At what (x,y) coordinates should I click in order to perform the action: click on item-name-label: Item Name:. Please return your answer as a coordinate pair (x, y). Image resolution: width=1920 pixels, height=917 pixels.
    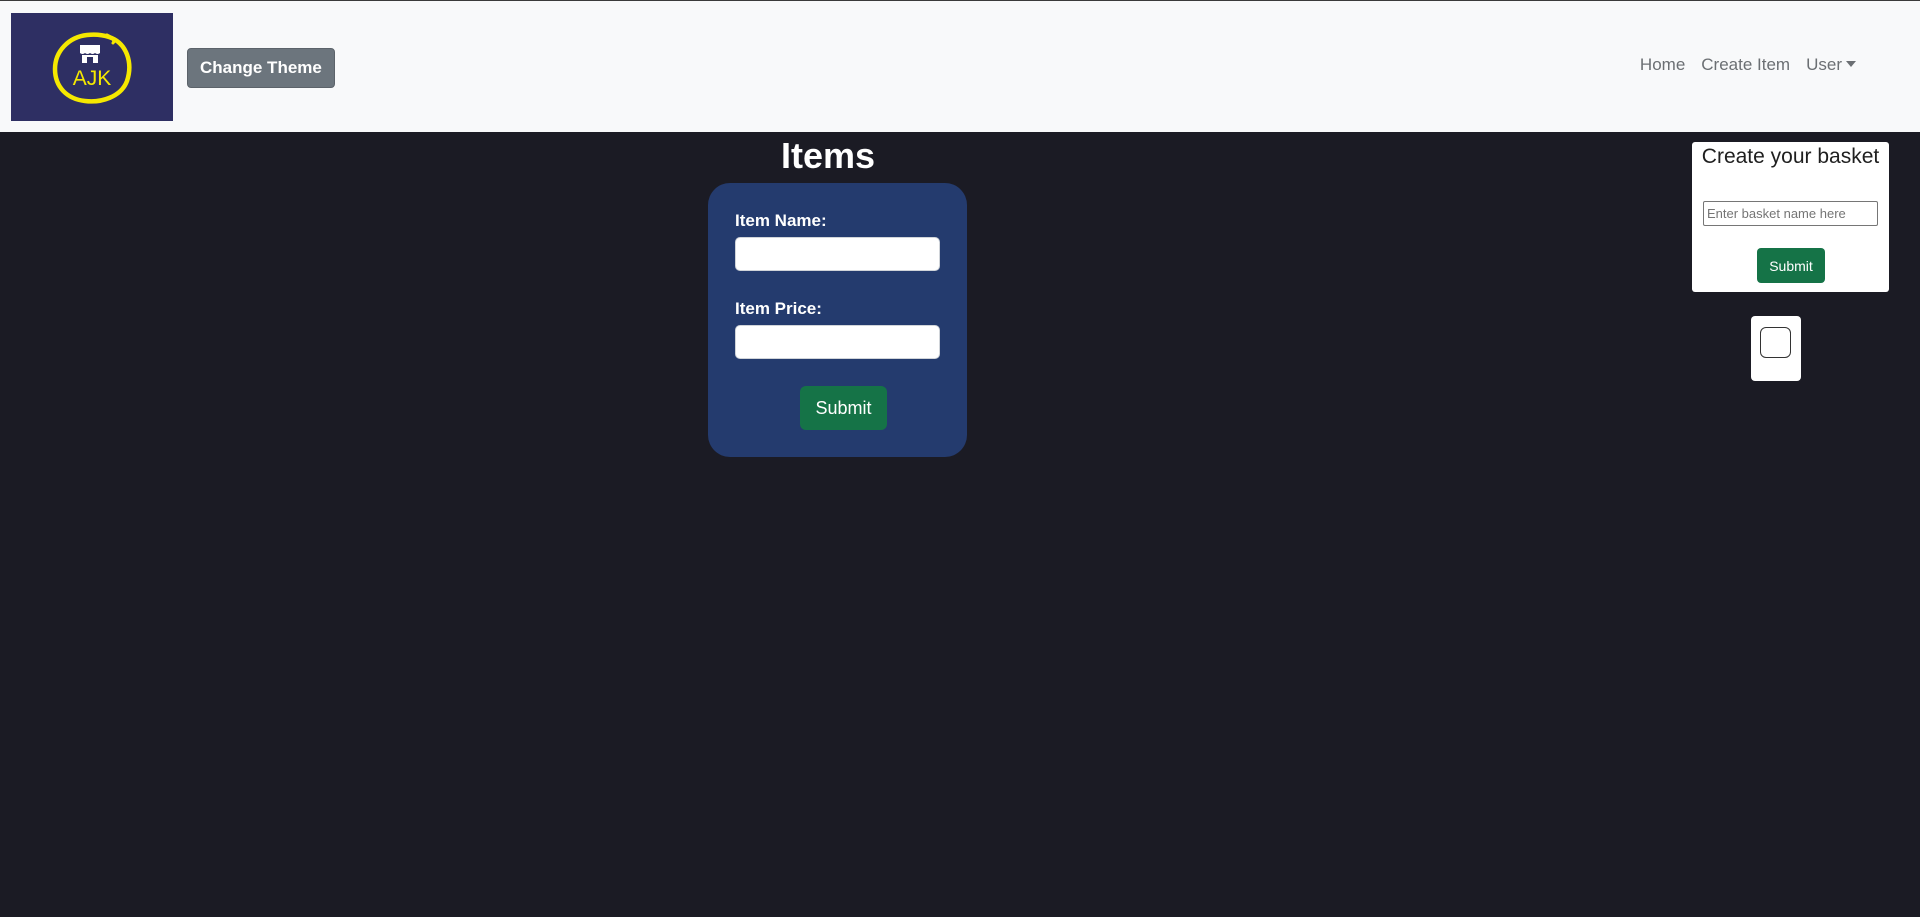
    Looking at the image, I should click on (781, 220).